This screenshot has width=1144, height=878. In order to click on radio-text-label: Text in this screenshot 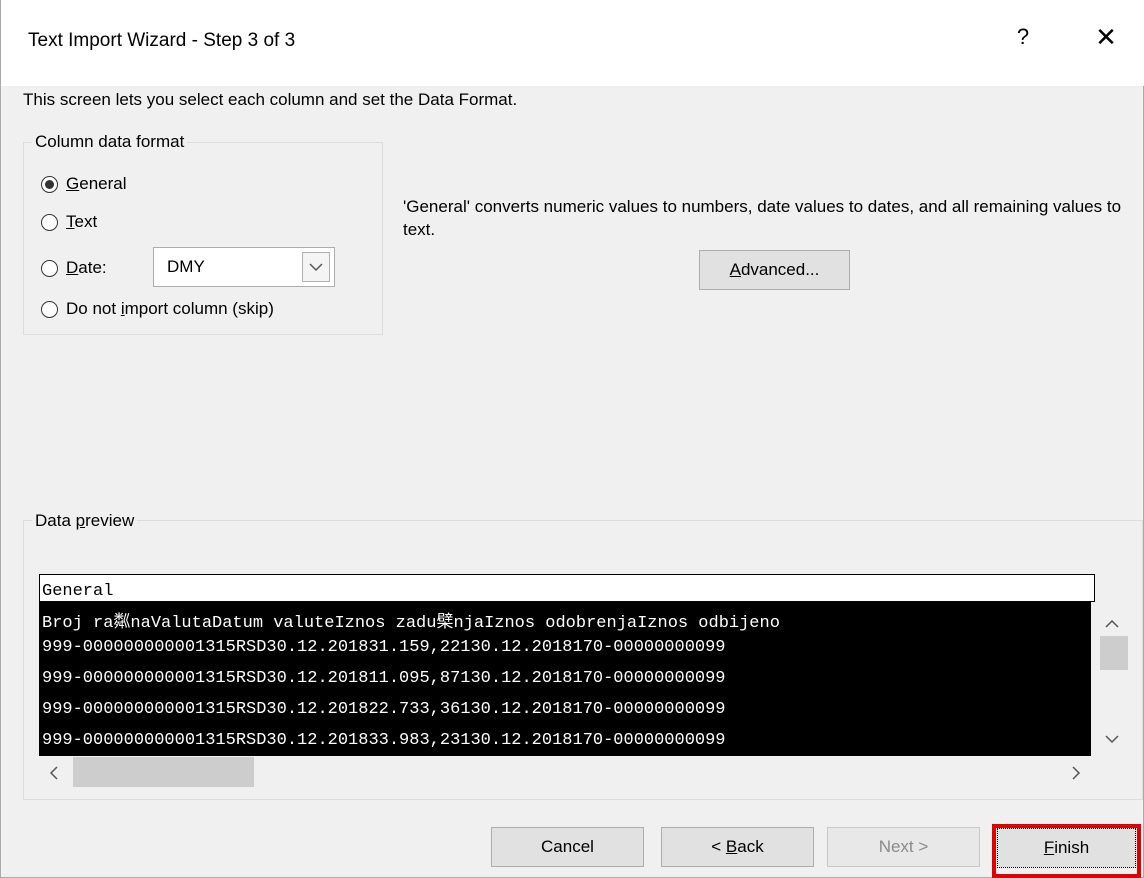, I will do `click(82, 221)`.